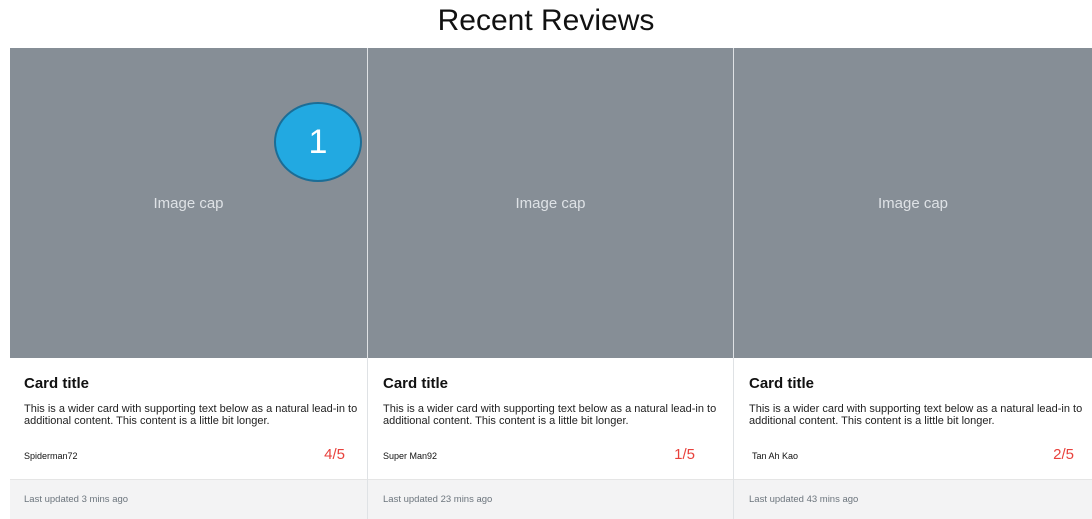 Image resolution: width=1092 pixels, height=519 pixels. Describe the element at coordinates (184, 454) in the screenshot. I see `review-meta: Spiderman72 4/5` at that location.